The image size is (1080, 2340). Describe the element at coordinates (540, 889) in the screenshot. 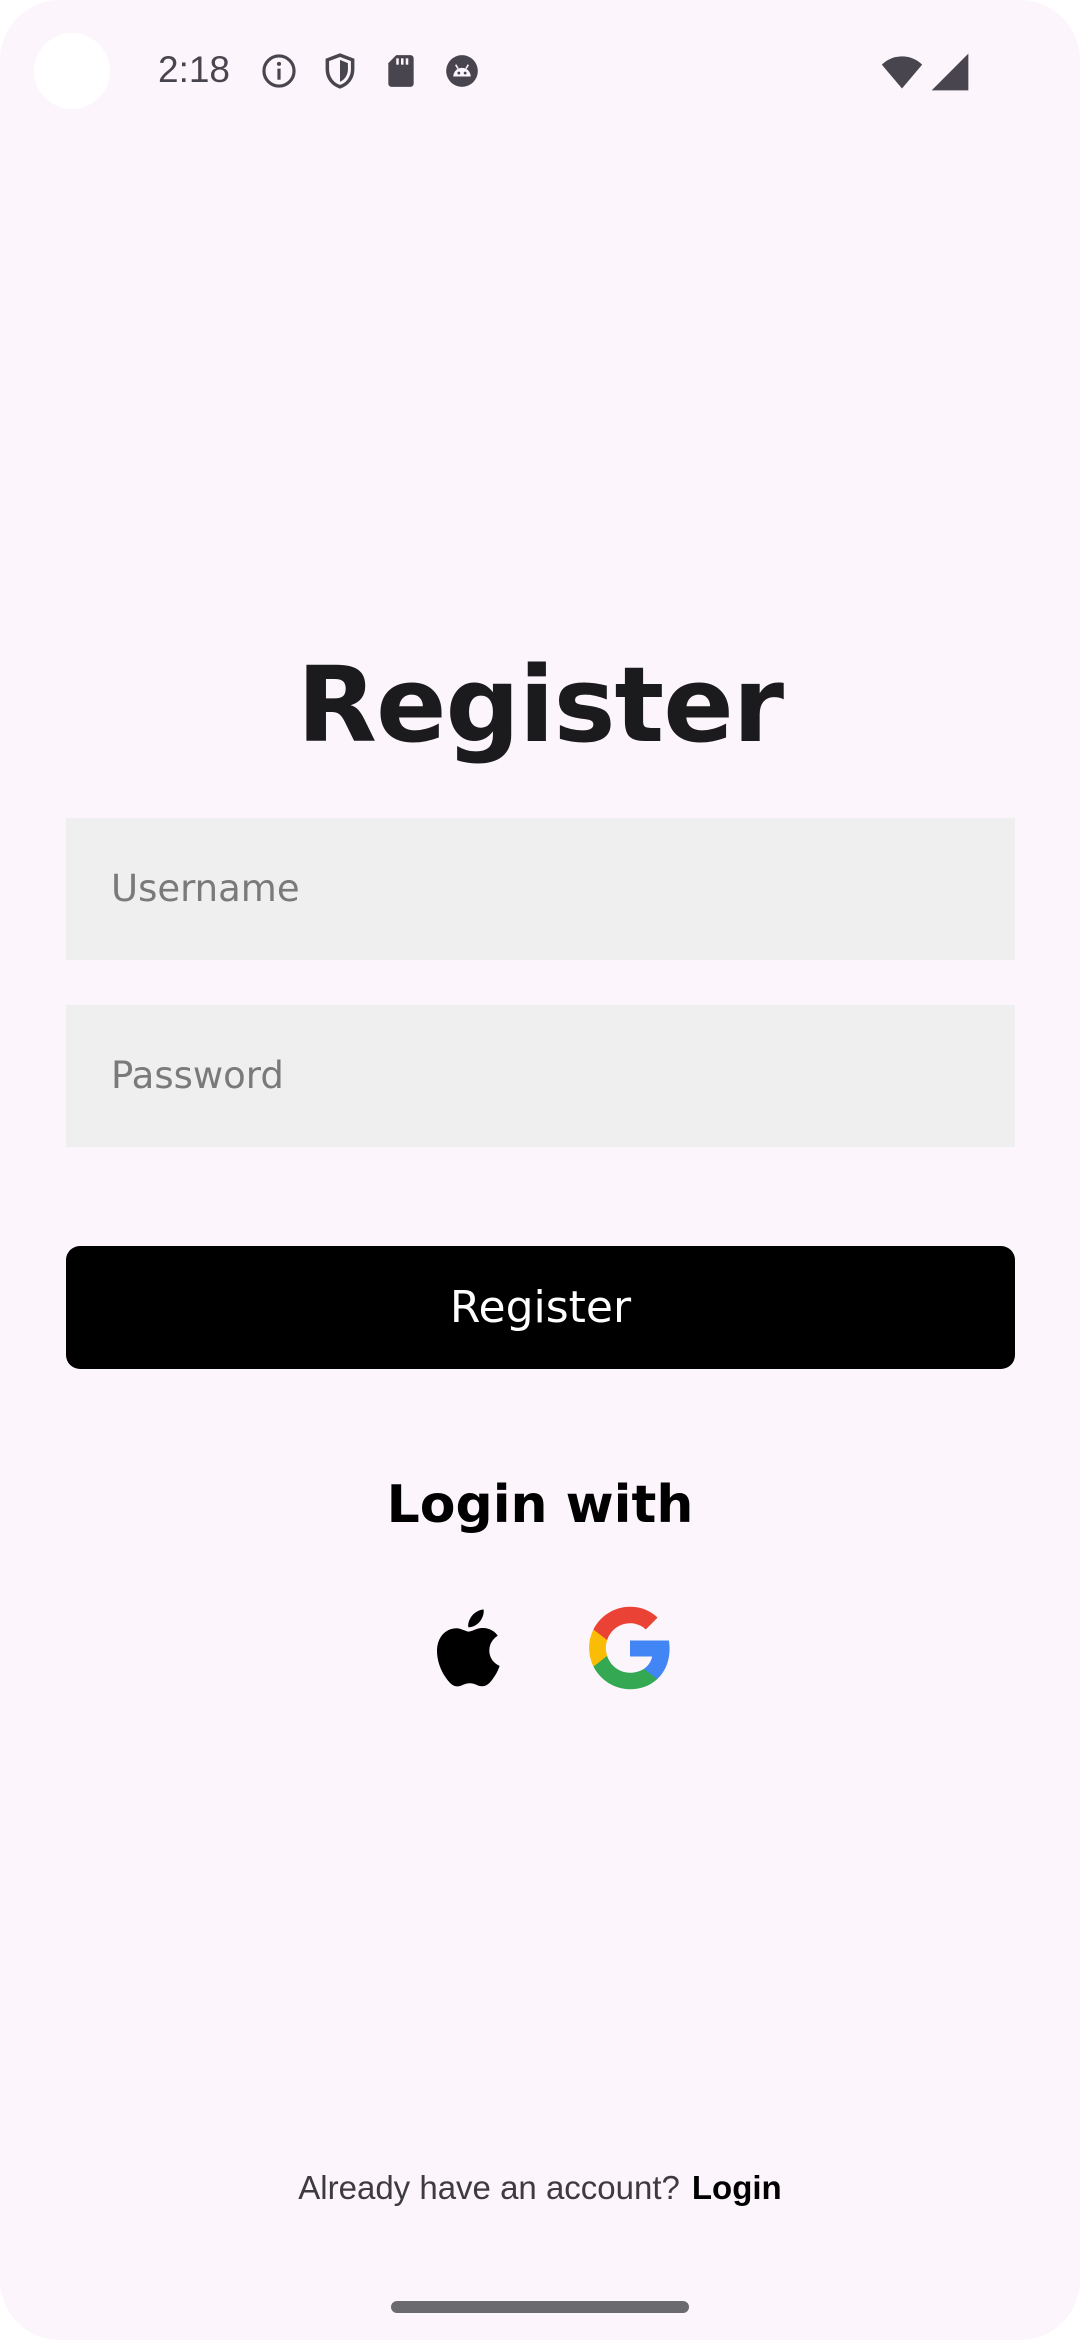

I see `username-field: Username` at that location.